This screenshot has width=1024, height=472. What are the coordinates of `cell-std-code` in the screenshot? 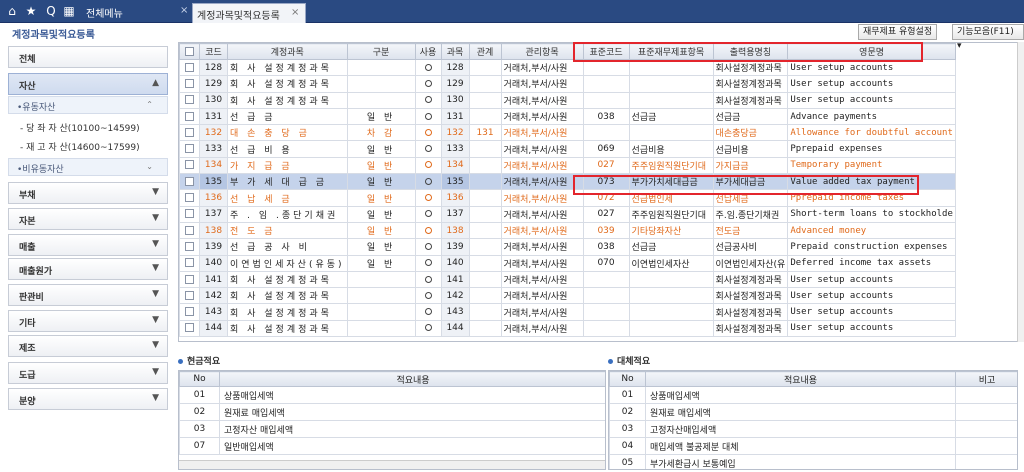 It's located at (606, 279).